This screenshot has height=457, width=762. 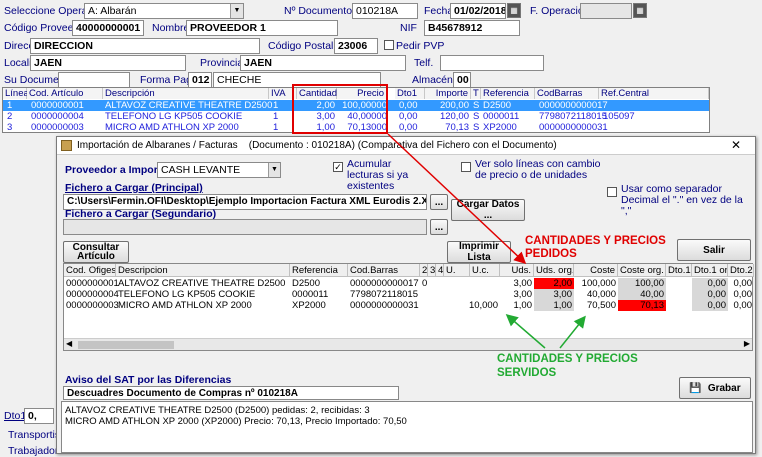 I want to click on annotation-servidos: CANTIDADES Y PRECIOS SERVIDOS, so click(x=567, y=366).